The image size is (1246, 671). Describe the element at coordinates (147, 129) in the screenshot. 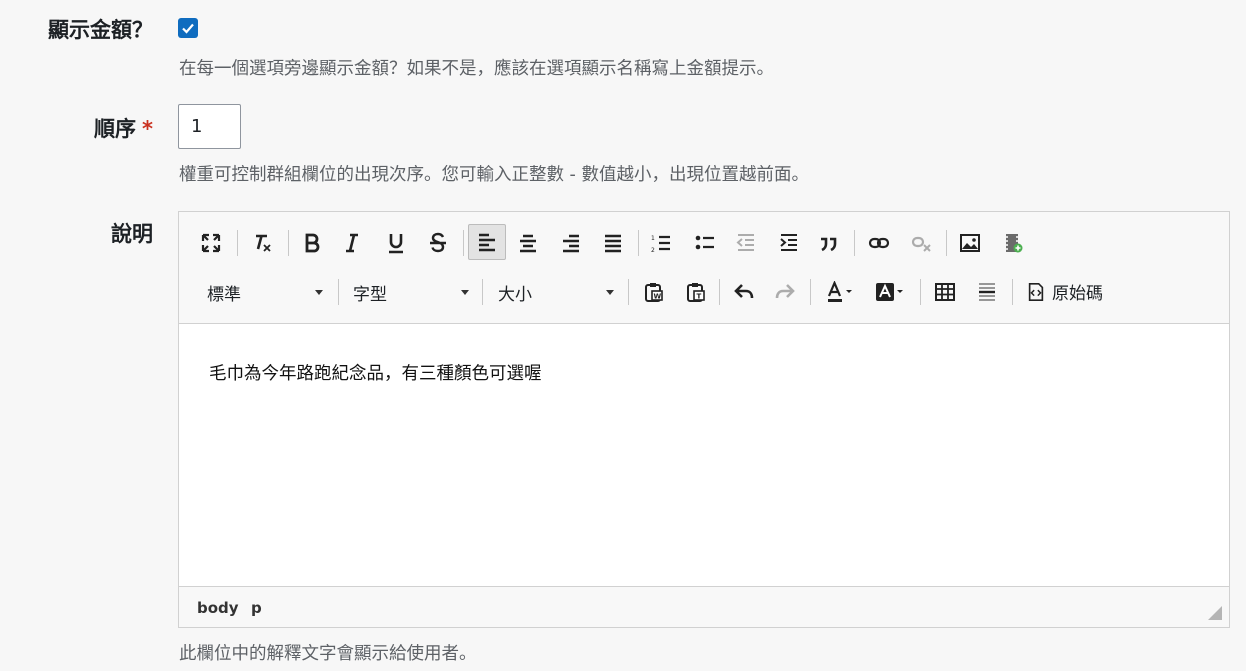

I see `required-icon: *` at that location.